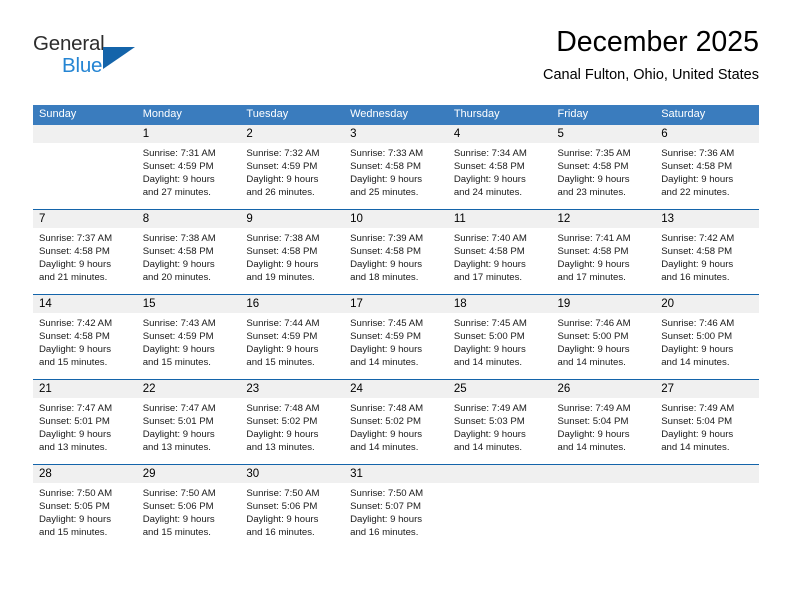 The image size is (792, 612). I want to click on sunset-text: Sunset: 4:59 PM, so click(282, 337).